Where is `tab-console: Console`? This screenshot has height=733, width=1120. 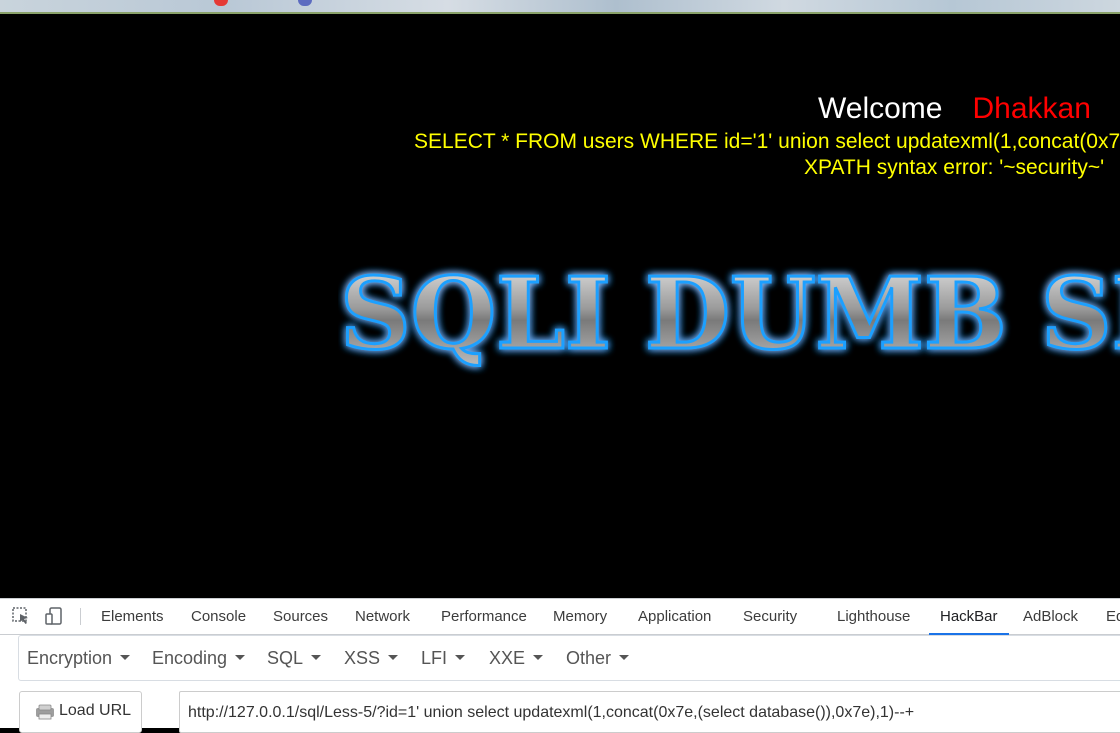
tab-console: Console is located at coordinates (218, 616).